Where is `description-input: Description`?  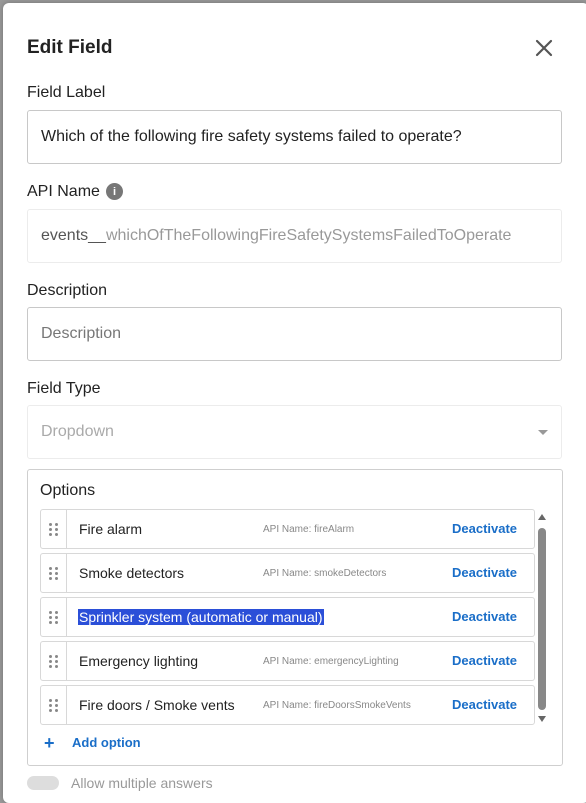 description-input: Description is located at coordinates (294, 334).